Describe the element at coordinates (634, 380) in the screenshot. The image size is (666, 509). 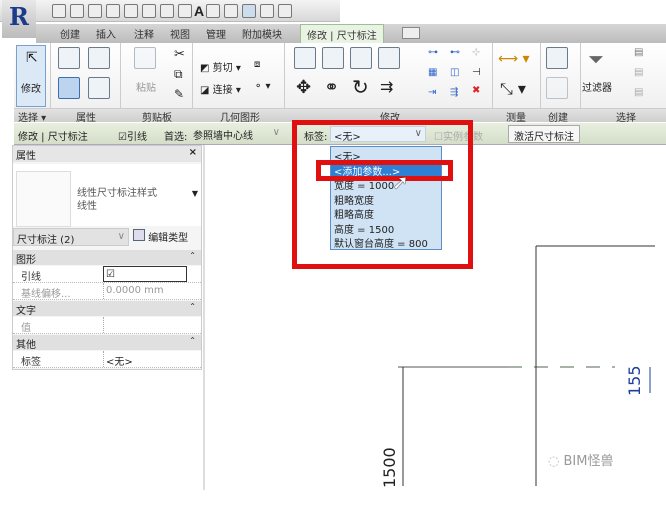
I see `dimension-155: 155` at that location.